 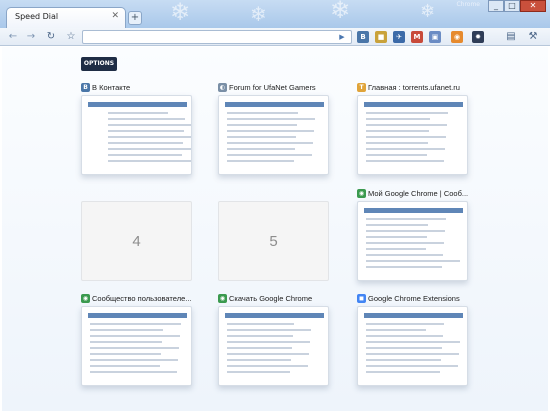 I want to click on speed-dial-tile: ◼ Google Chrome Extensions, so click(x=412, y=342).